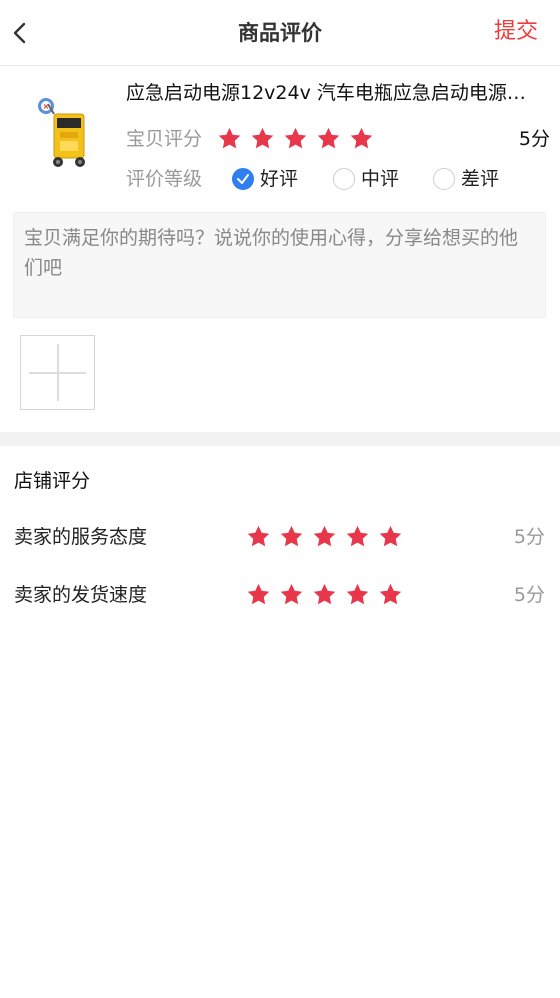 The width and height of the screenshot is (560, 998). I want to click on grade-option-label: 中评, so click(380, 179).